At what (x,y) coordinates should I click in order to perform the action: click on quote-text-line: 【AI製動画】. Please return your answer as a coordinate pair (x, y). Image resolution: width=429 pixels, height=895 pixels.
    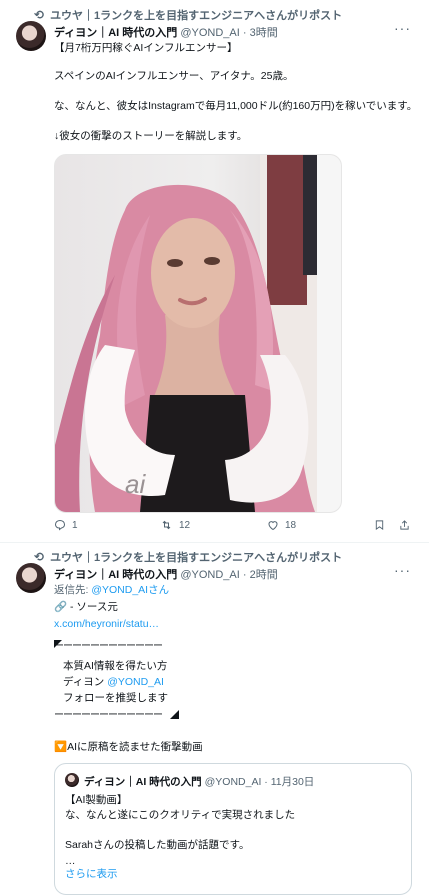
    Looking at the image, I should click on (96, 800).